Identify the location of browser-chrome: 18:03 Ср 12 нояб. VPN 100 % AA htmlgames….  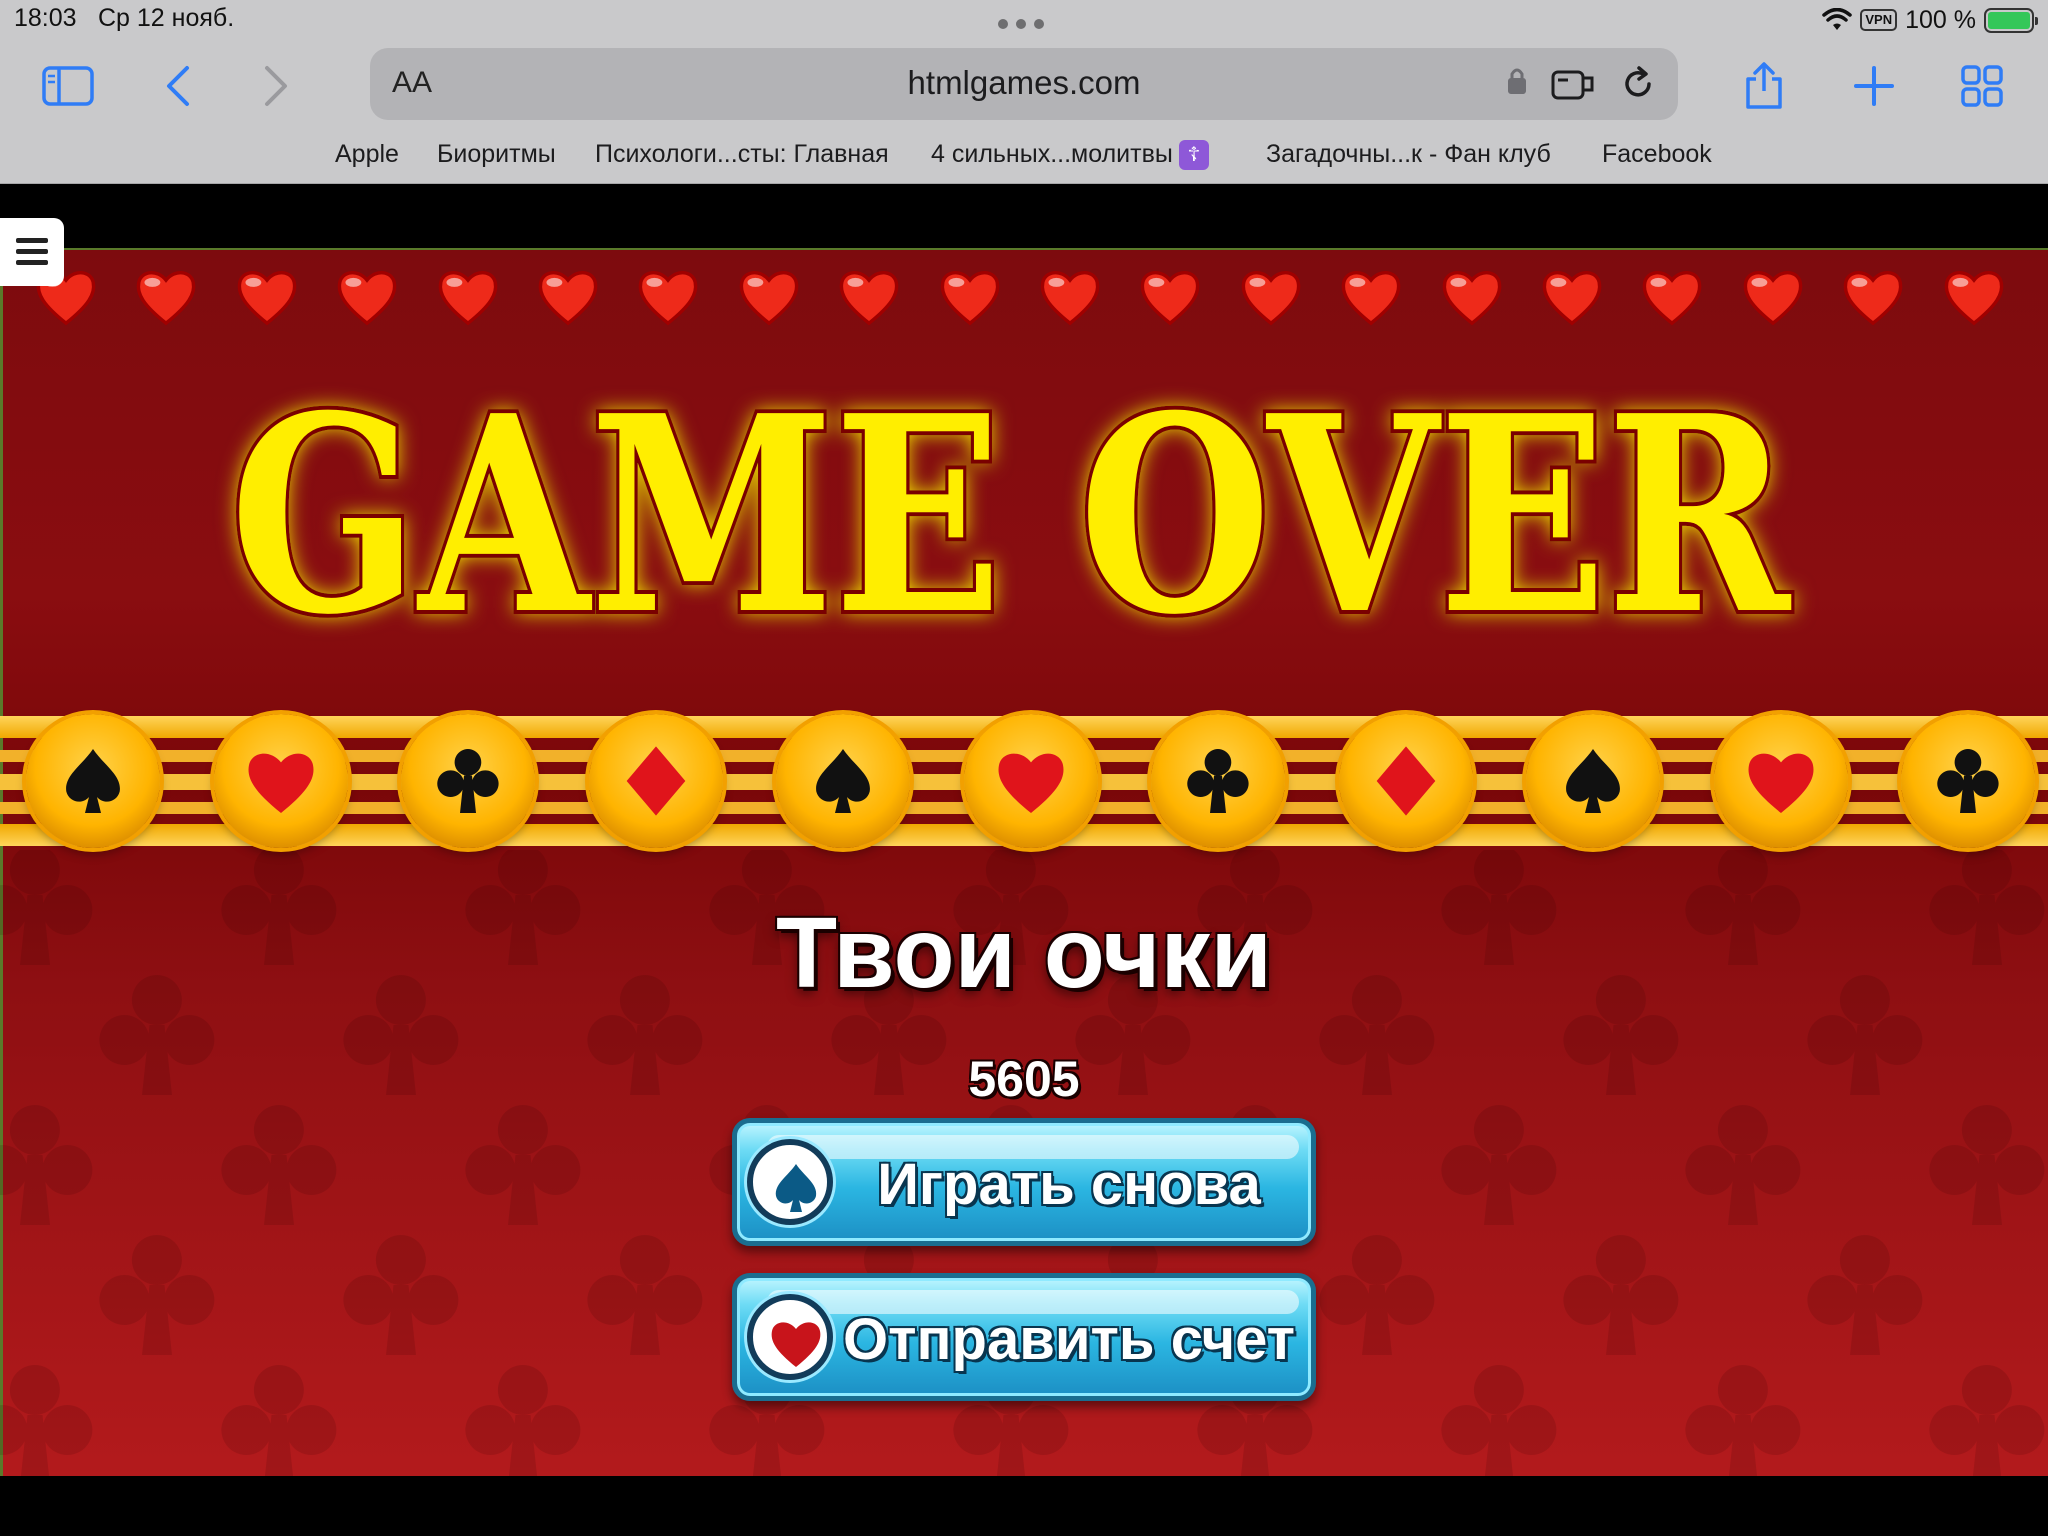
(1024, 92).